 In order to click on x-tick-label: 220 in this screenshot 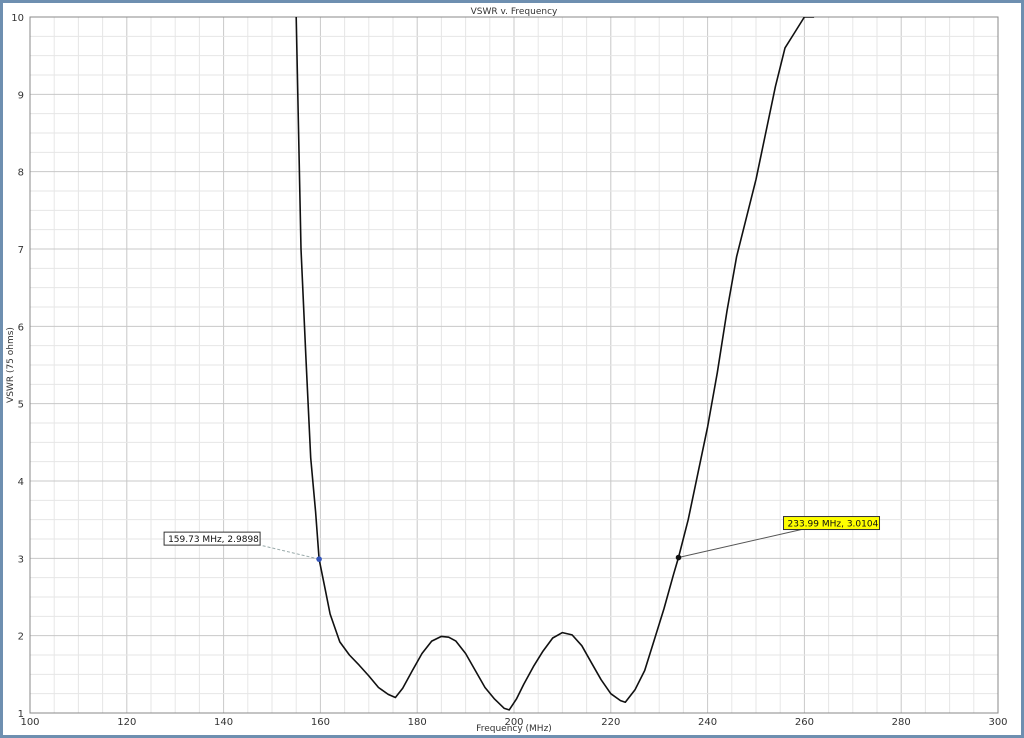, I will do `click(610, 722)`.